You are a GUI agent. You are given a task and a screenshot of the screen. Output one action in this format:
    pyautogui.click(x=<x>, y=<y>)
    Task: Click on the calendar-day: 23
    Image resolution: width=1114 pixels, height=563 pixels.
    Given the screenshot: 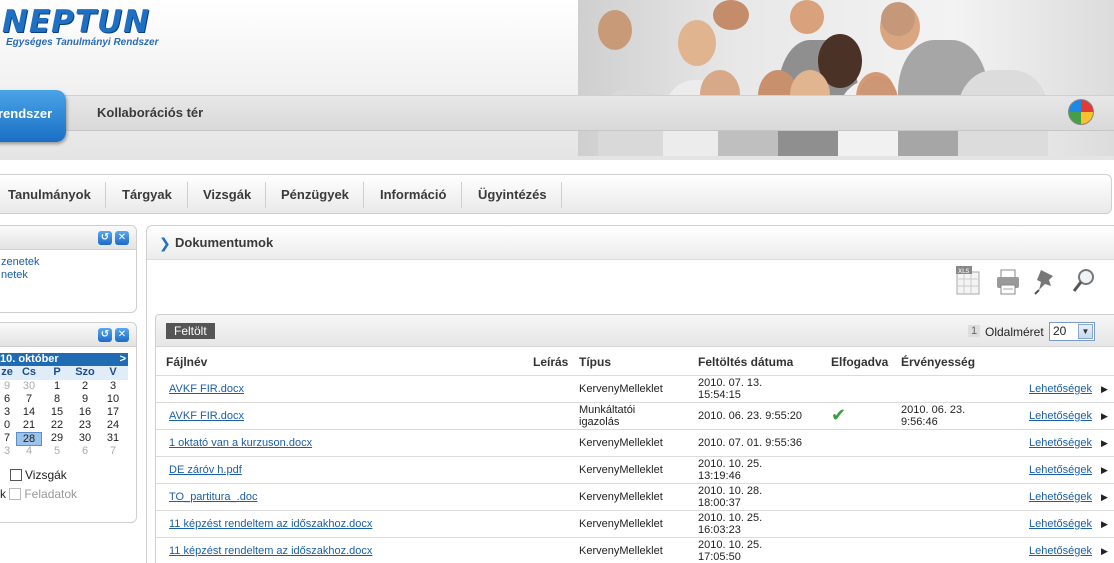 What is the action you would take?
    pyautogui.click(x=85, y=425)
    